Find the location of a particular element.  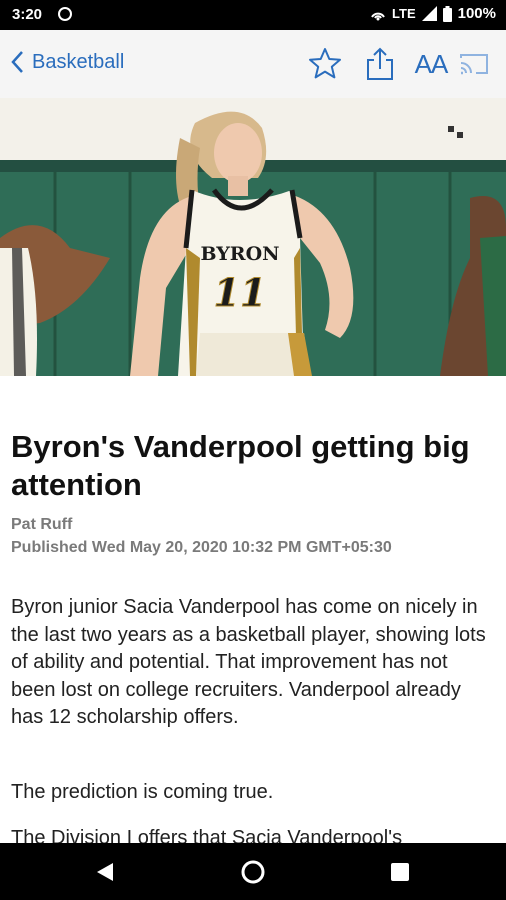

share-icon is located at coordinates (380, 63).